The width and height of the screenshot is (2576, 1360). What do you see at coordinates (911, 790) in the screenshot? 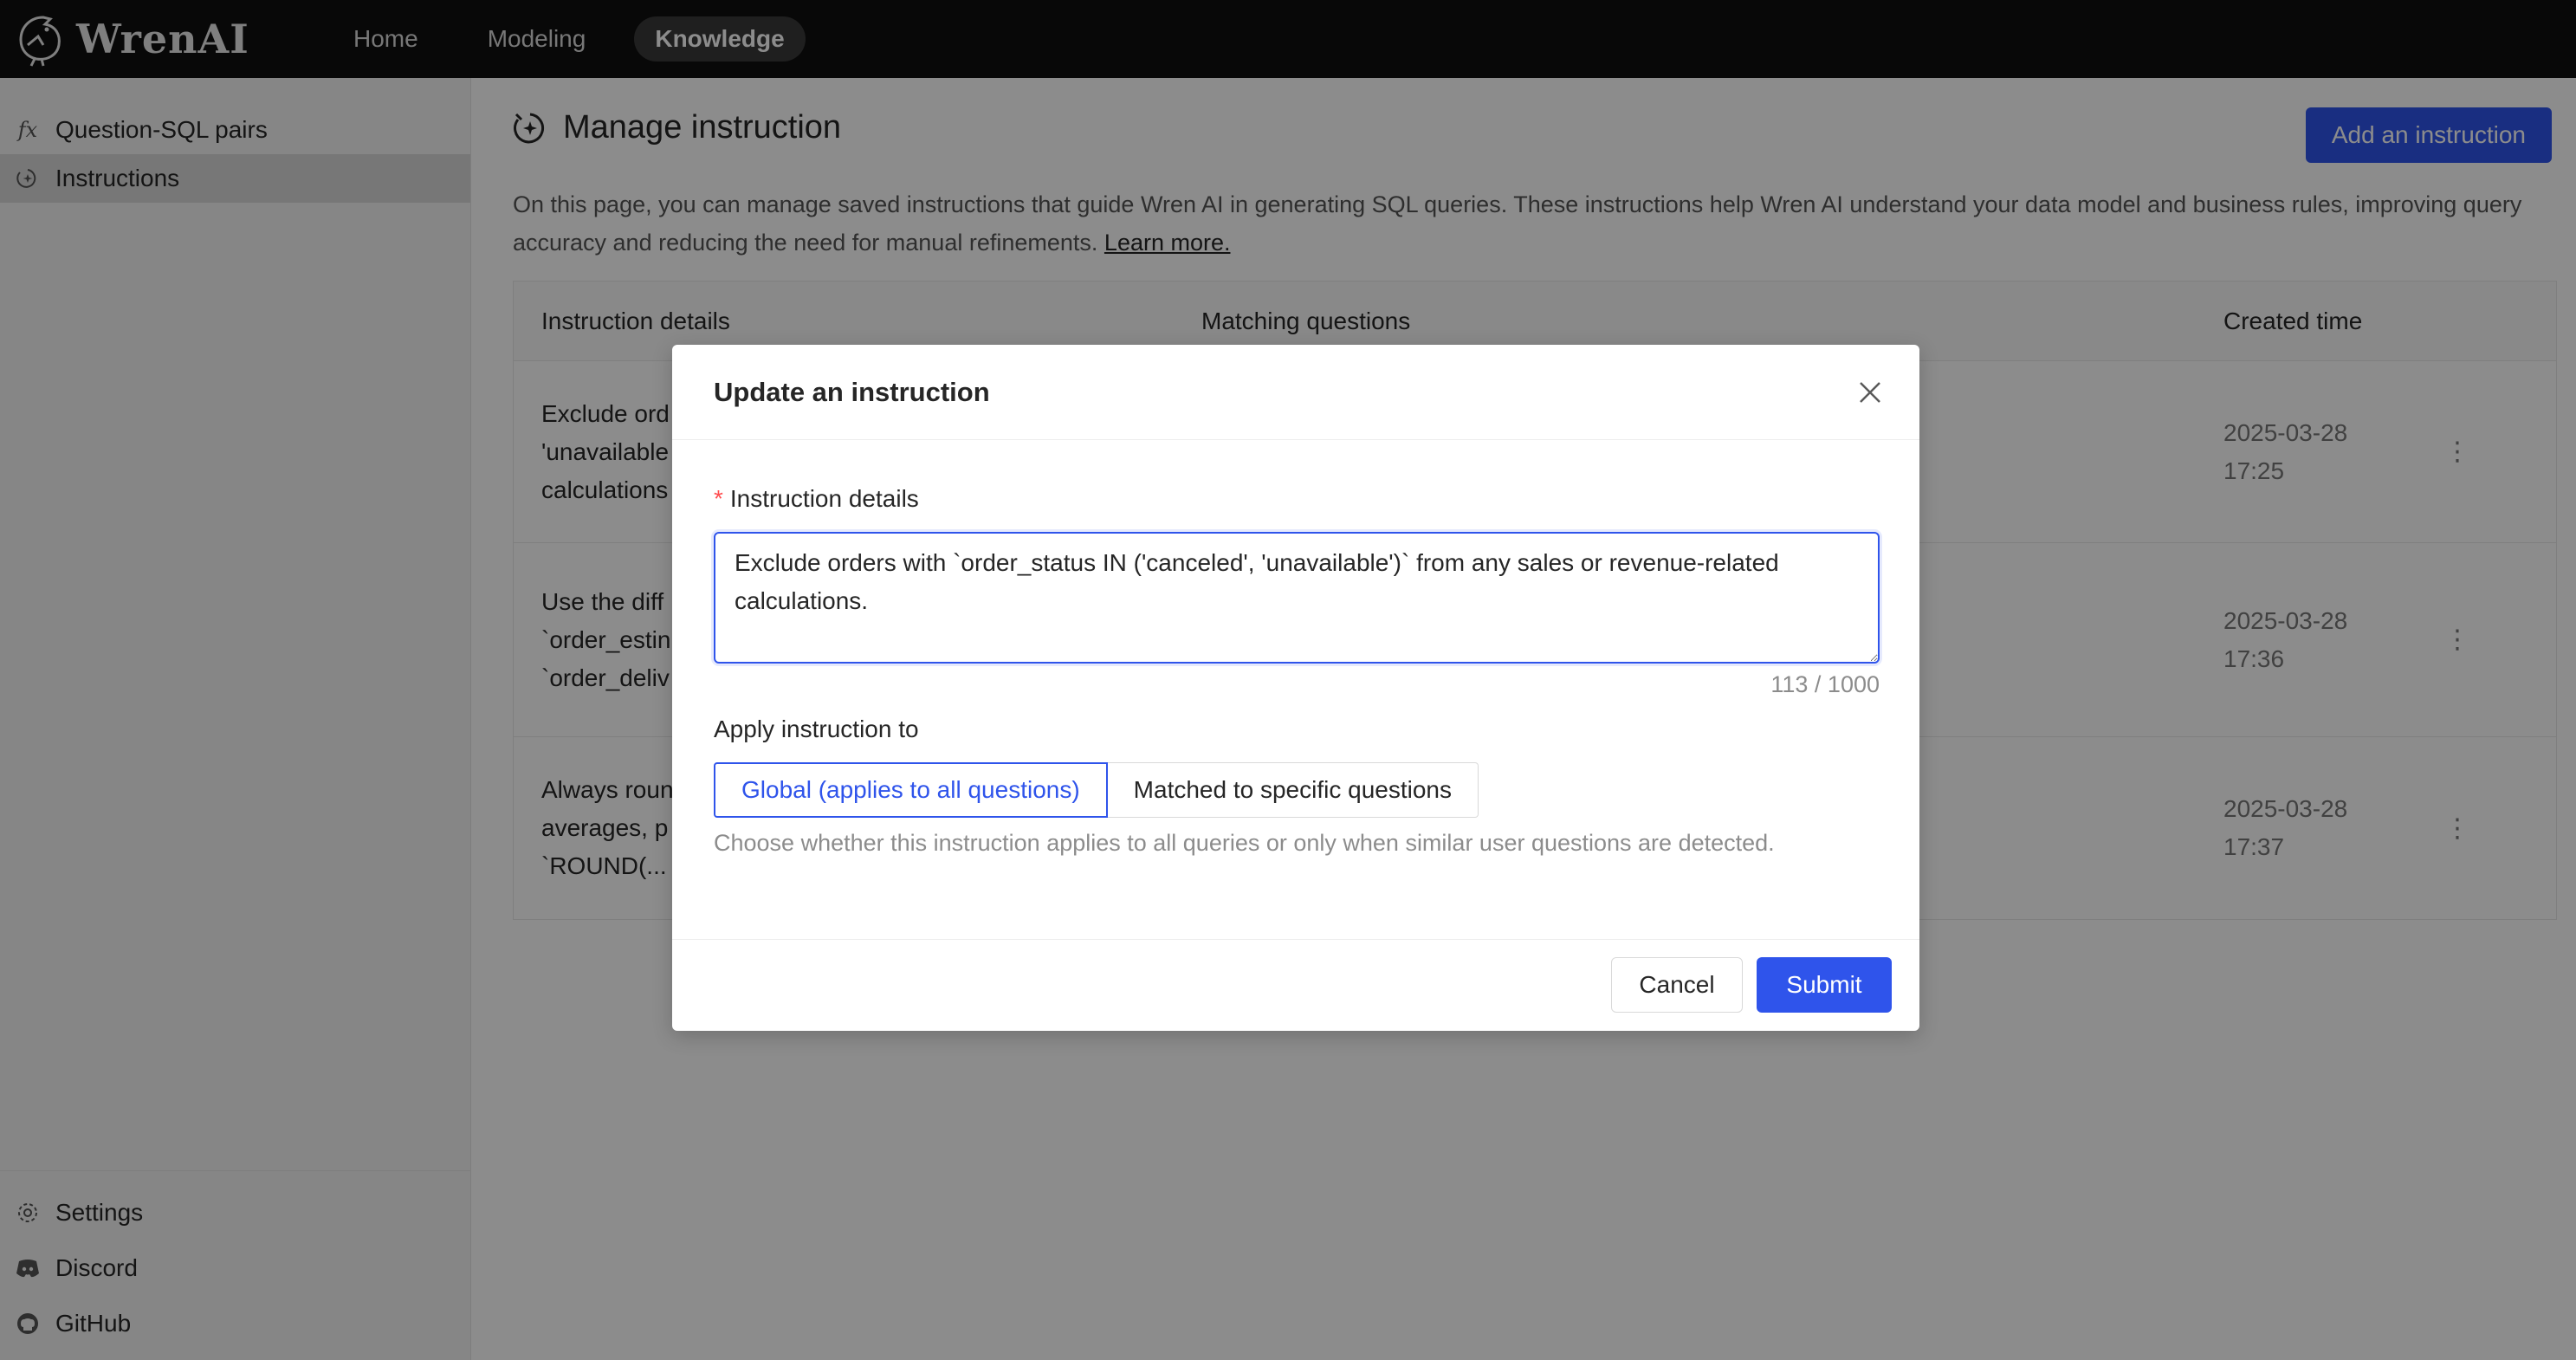
I see `global-option-button: Global (applies to all questions)` at bounding box center [911, 790].